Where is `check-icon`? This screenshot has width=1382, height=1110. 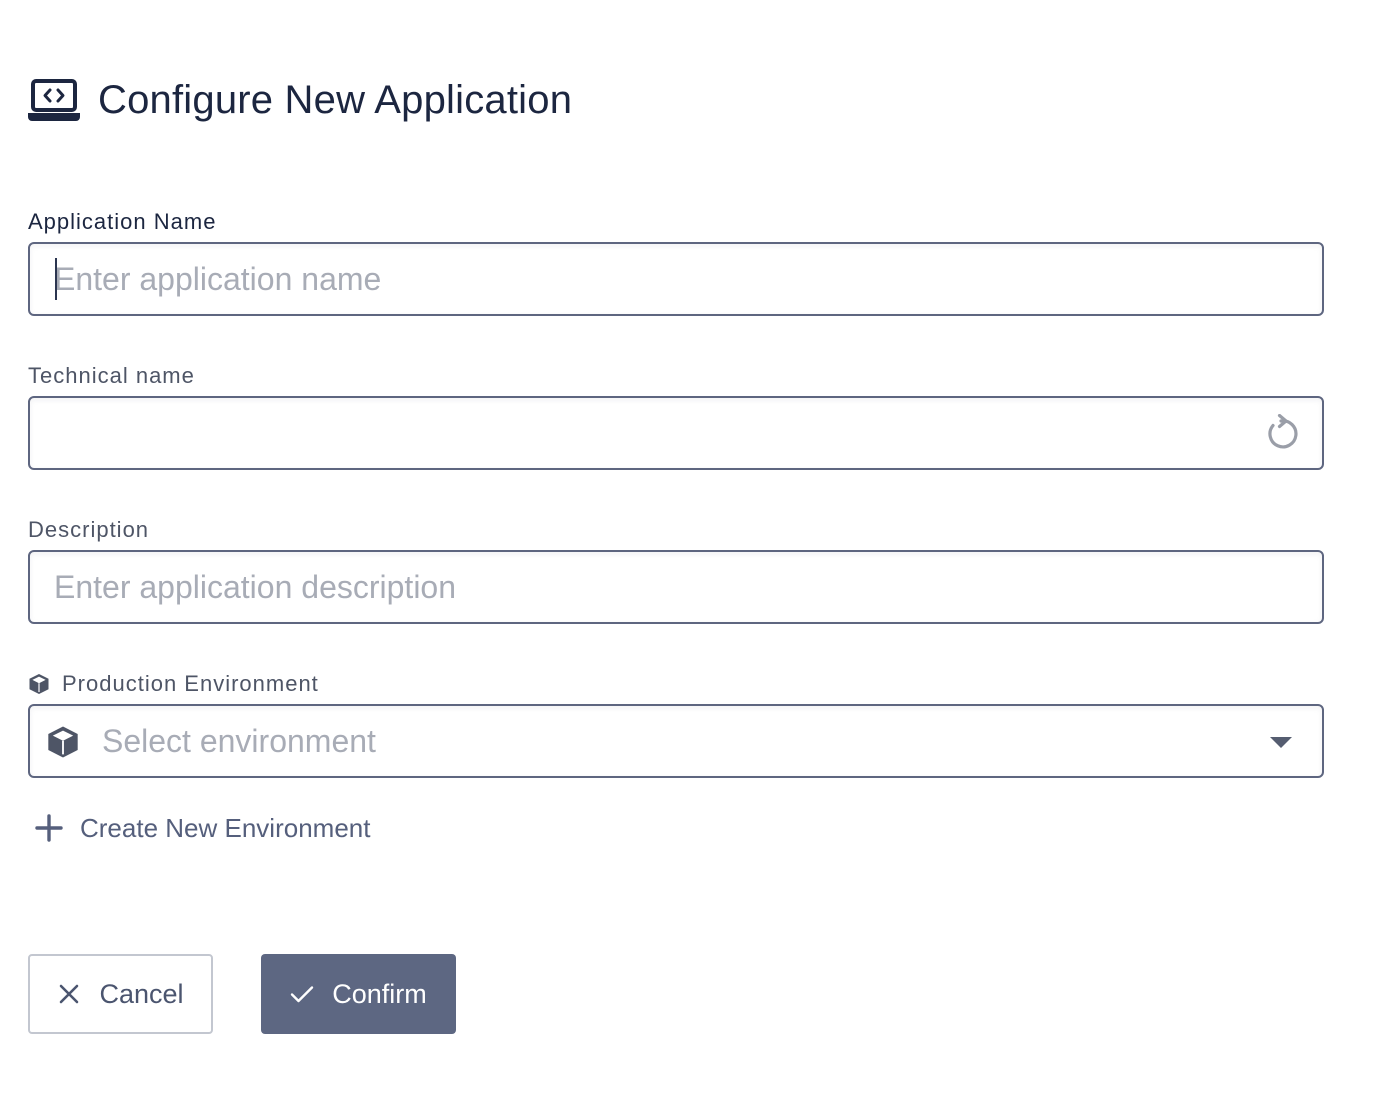 check-icon is located at coordinates (302, 994).